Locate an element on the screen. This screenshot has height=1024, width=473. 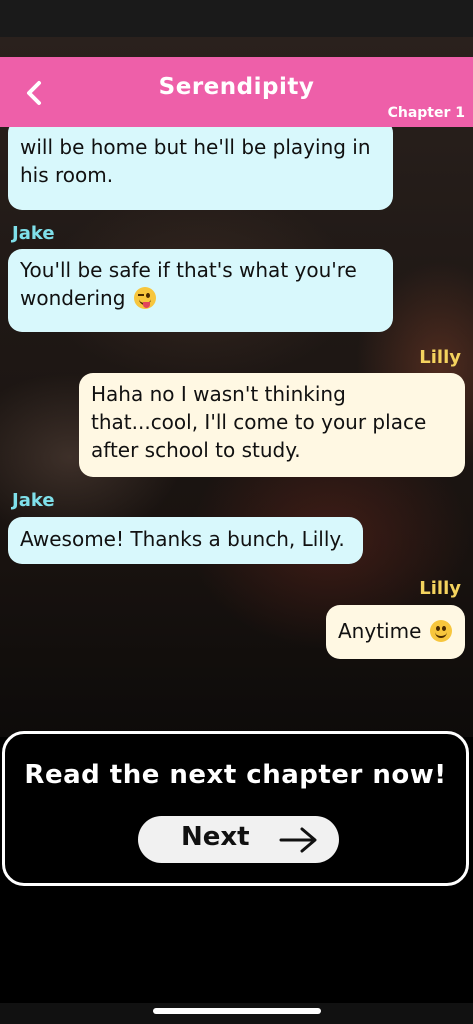
message-bubble: Awesome! Thanks a bunch, Lilly. is located at coordinates (185, 540).